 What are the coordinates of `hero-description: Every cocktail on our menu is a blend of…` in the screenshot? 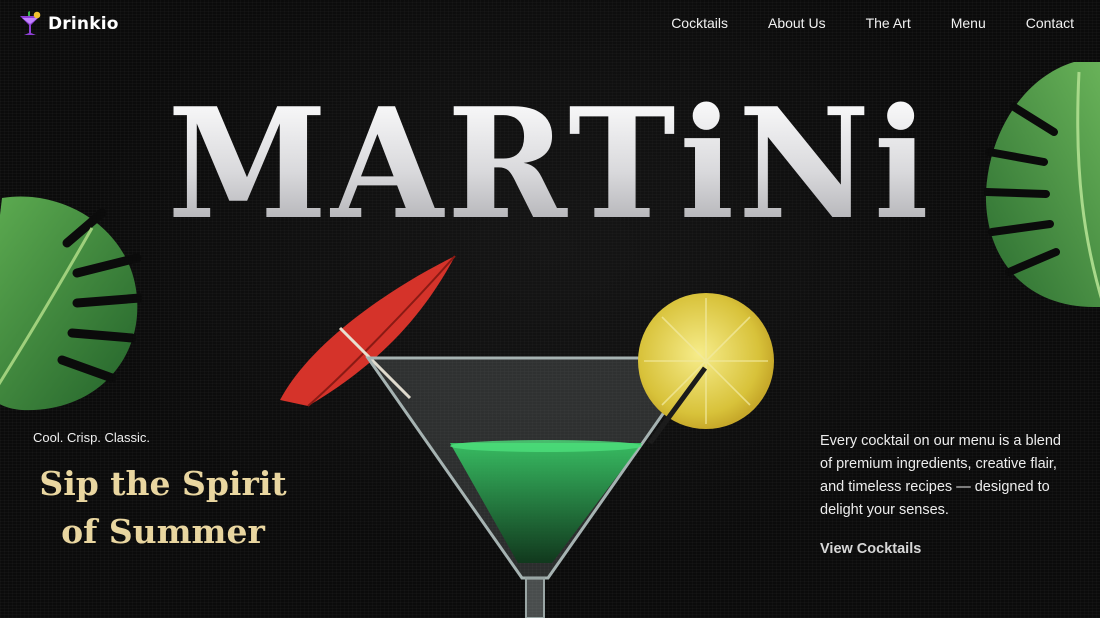 It's located at (940, 475).